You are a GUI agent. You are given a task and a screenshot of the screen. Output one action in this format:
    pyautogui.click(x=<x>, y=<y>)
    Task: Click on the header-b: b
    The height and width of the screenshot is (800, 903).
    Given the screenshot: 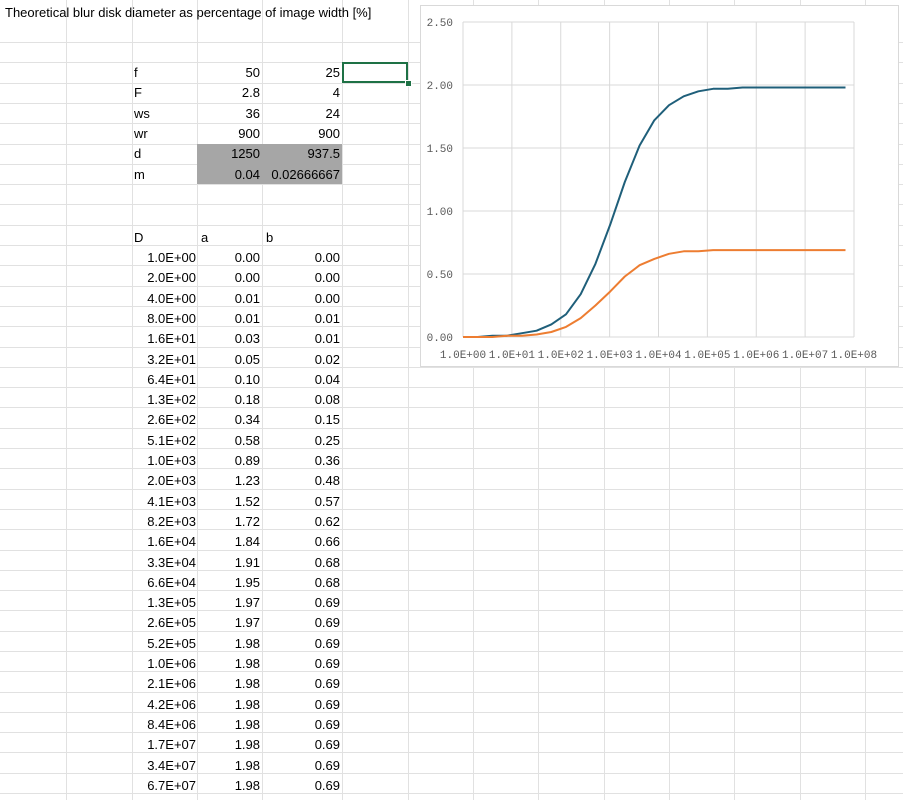 What is the action you would take?
    pyautogui.click(x=269, y=238)
    